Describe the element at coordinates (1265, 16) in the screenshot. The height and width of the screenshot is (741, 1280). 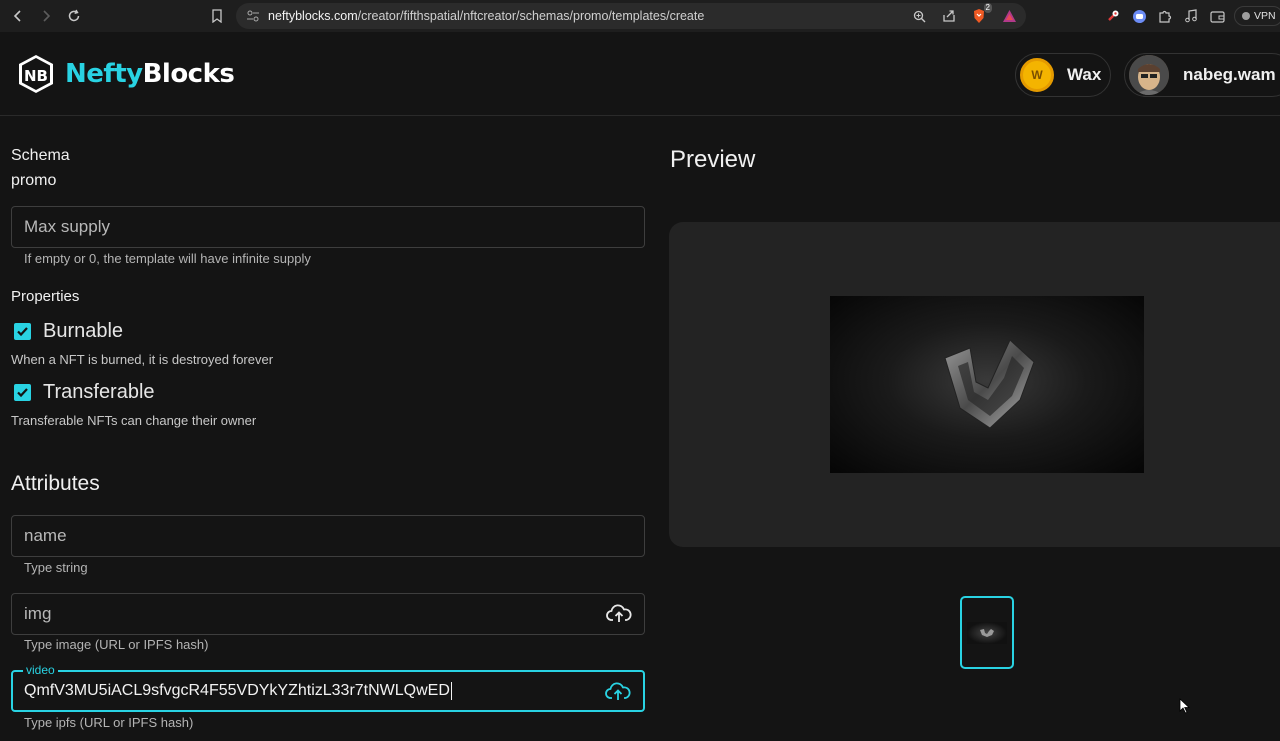
I see `vpn-label: VPN` at that location.